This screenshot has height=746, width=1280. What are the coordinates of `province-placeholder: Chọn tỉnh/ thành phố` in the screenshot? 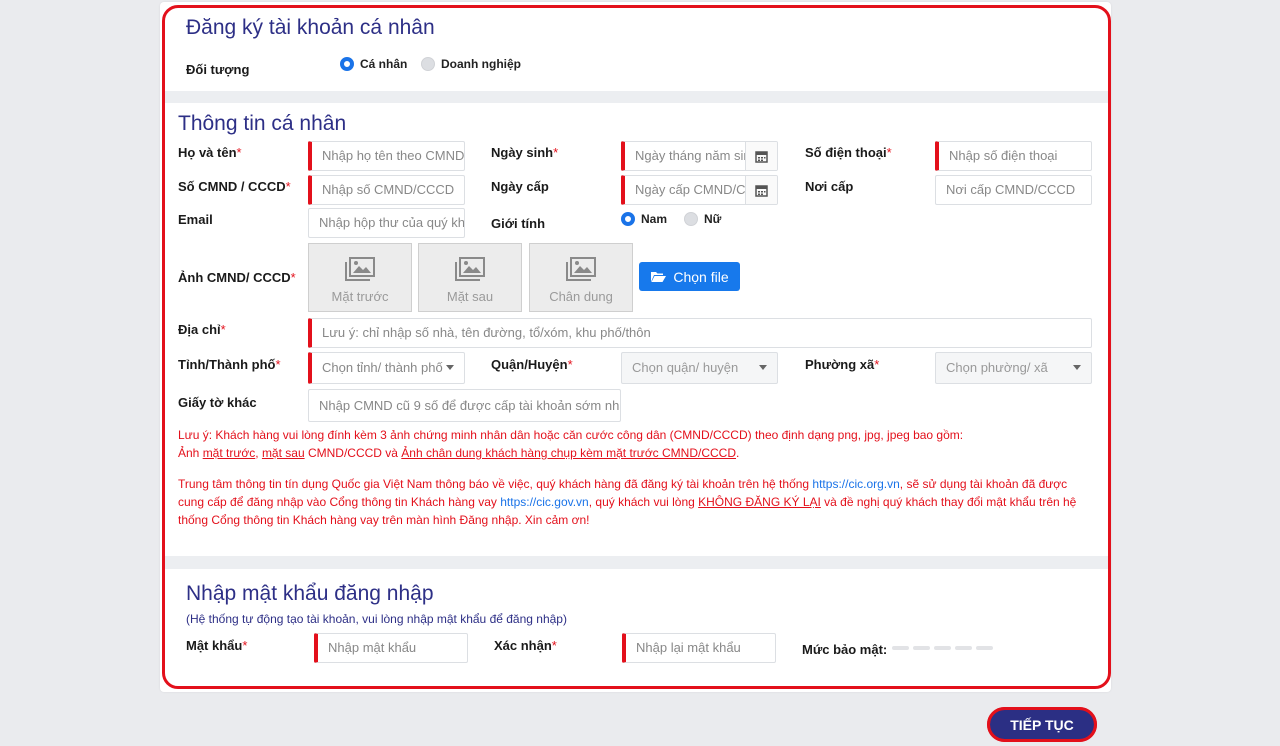 It's located at (382, 367).